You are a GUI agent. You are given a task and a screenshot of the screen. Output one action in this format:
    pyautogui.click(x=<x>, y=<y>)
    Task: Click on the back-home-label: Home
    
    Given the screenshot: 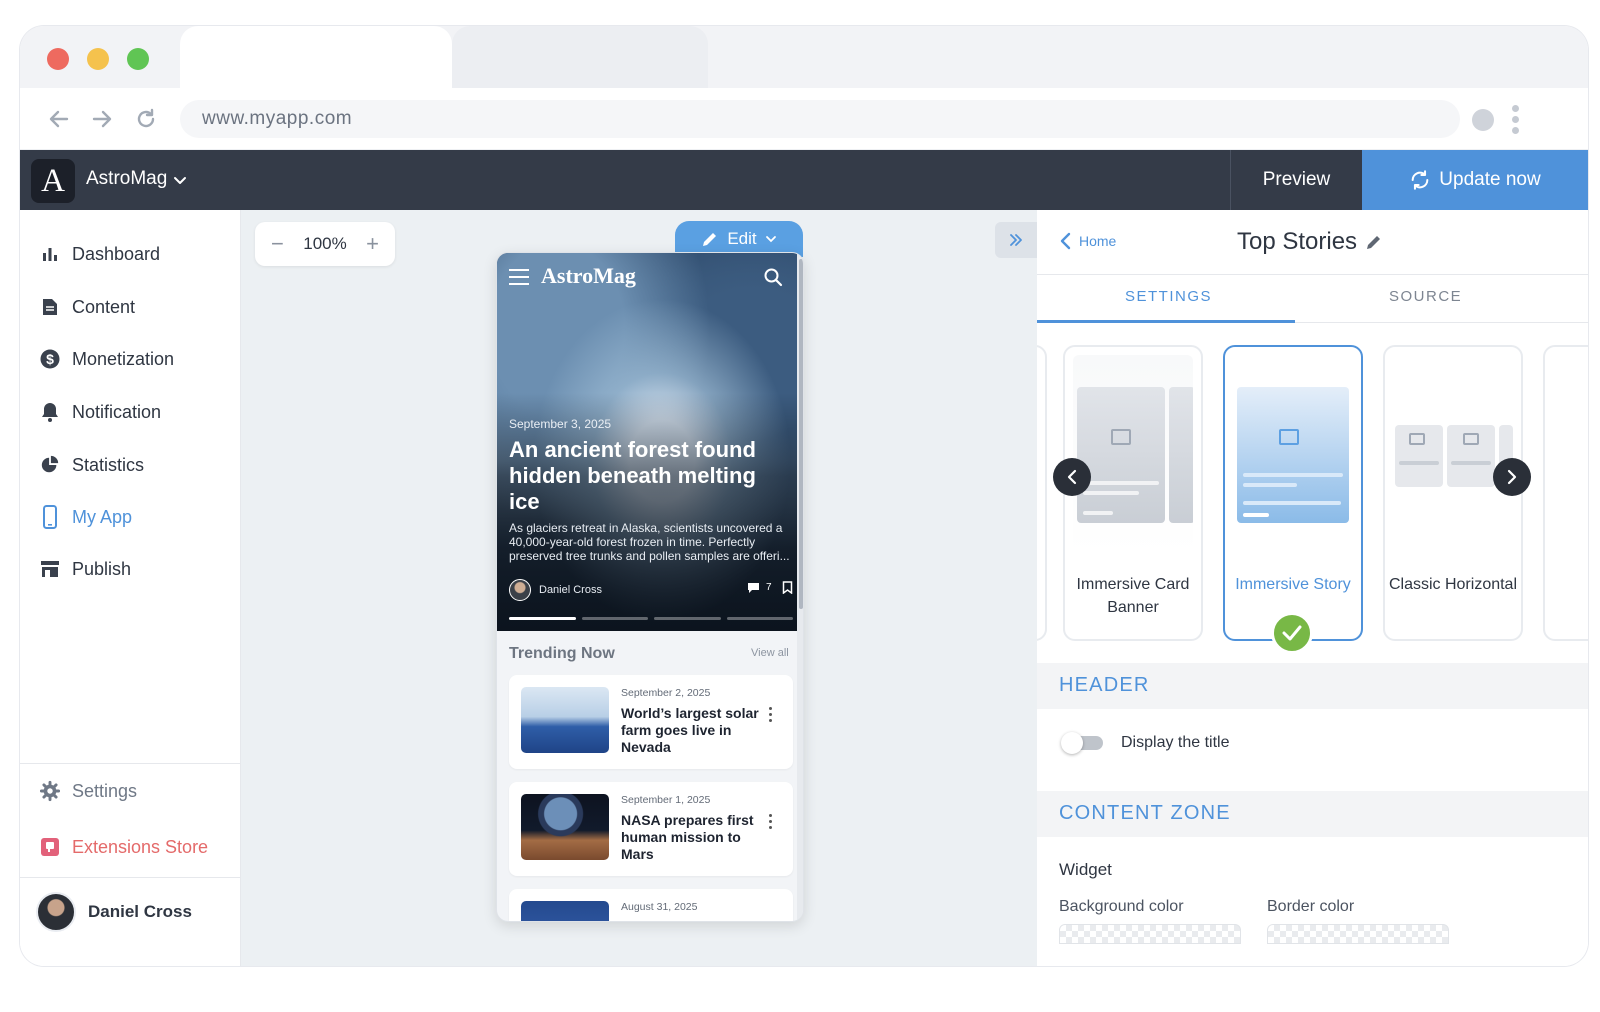 What is the action you would take?
    pyautogui.click(x=1098, y=241)
    